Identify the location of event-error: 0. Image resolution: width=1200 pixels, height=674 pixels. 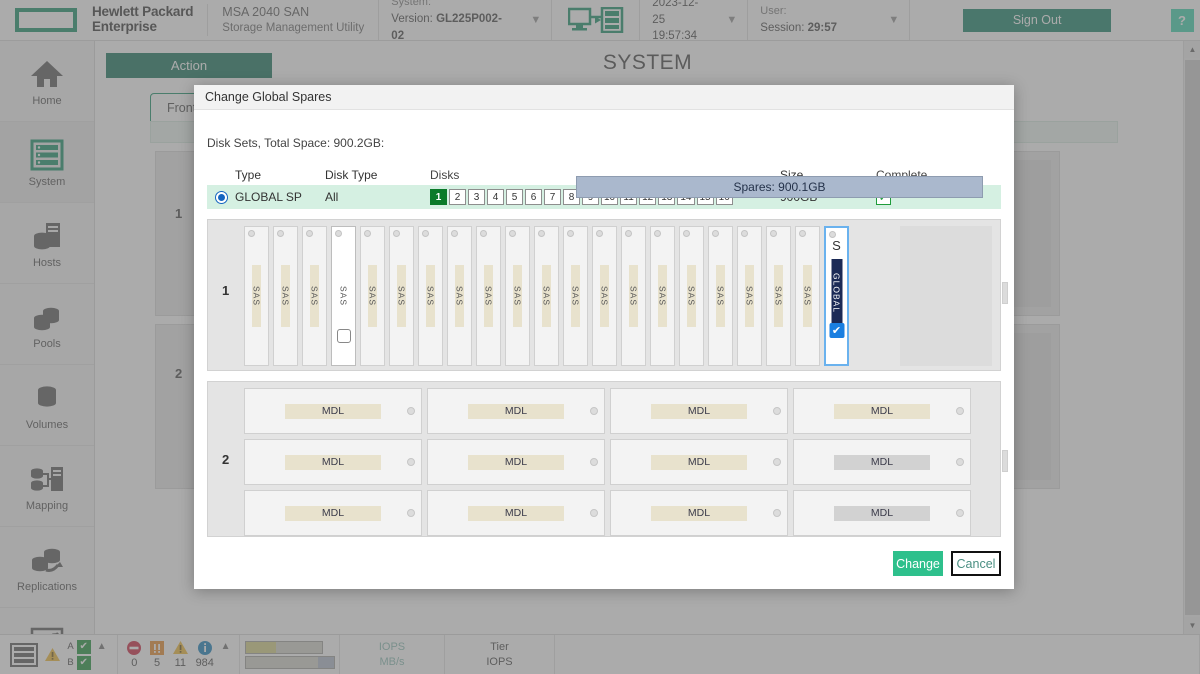
(134, 654).